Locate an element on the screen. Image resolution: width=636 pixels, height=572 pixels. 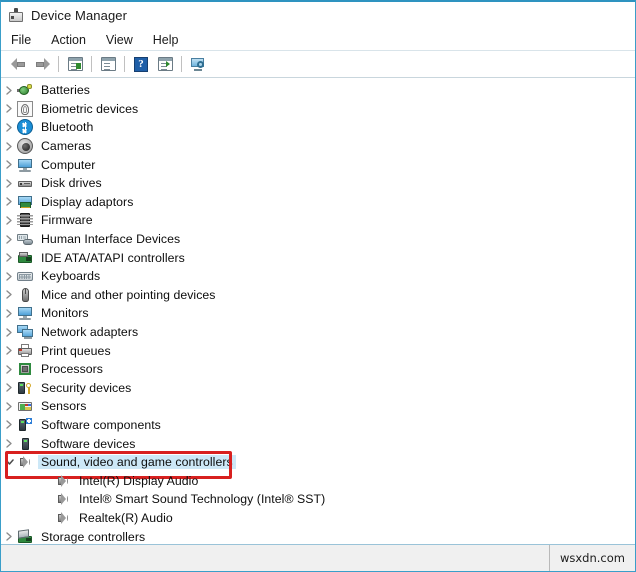
tree-row: Computer is located at coordinates (318, 164).